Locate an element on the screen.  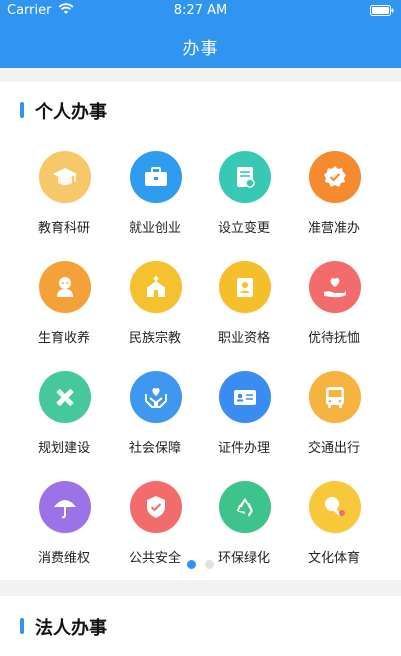
page-title: 办事 is located at coordinates (200, 49).